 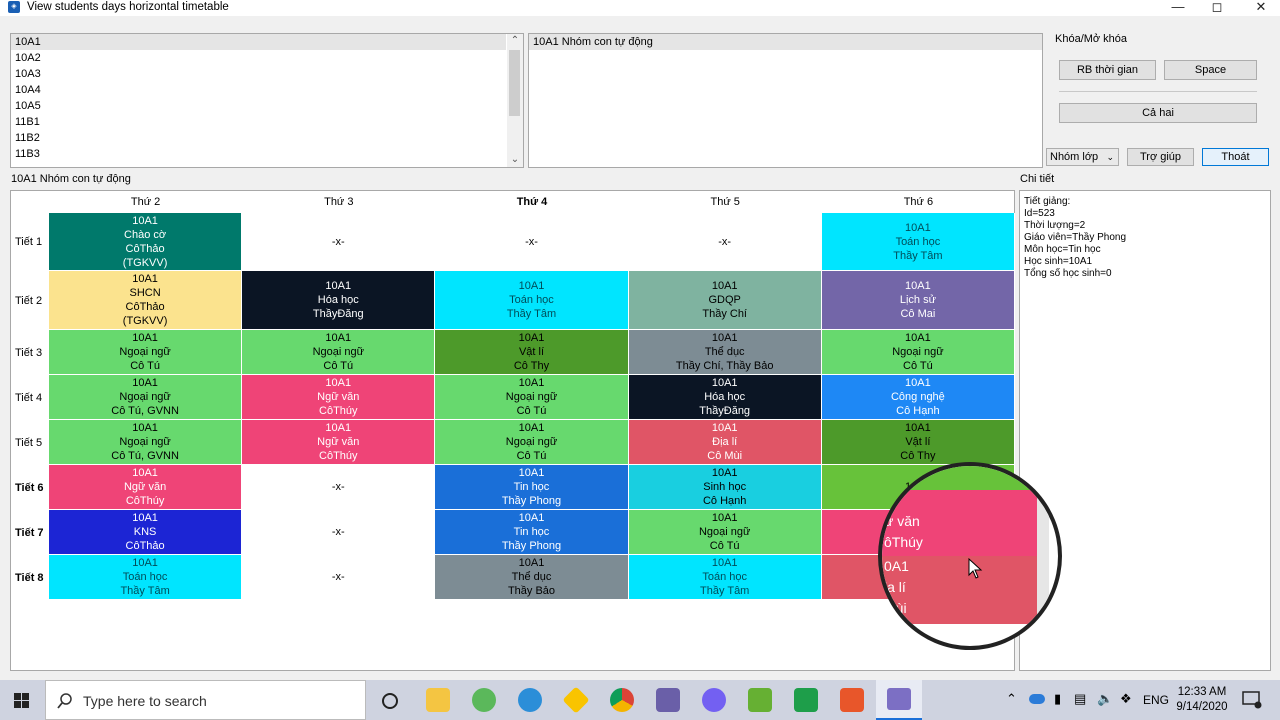 I want to click on class-list-item: 10A2, so click(x=258, y=58).